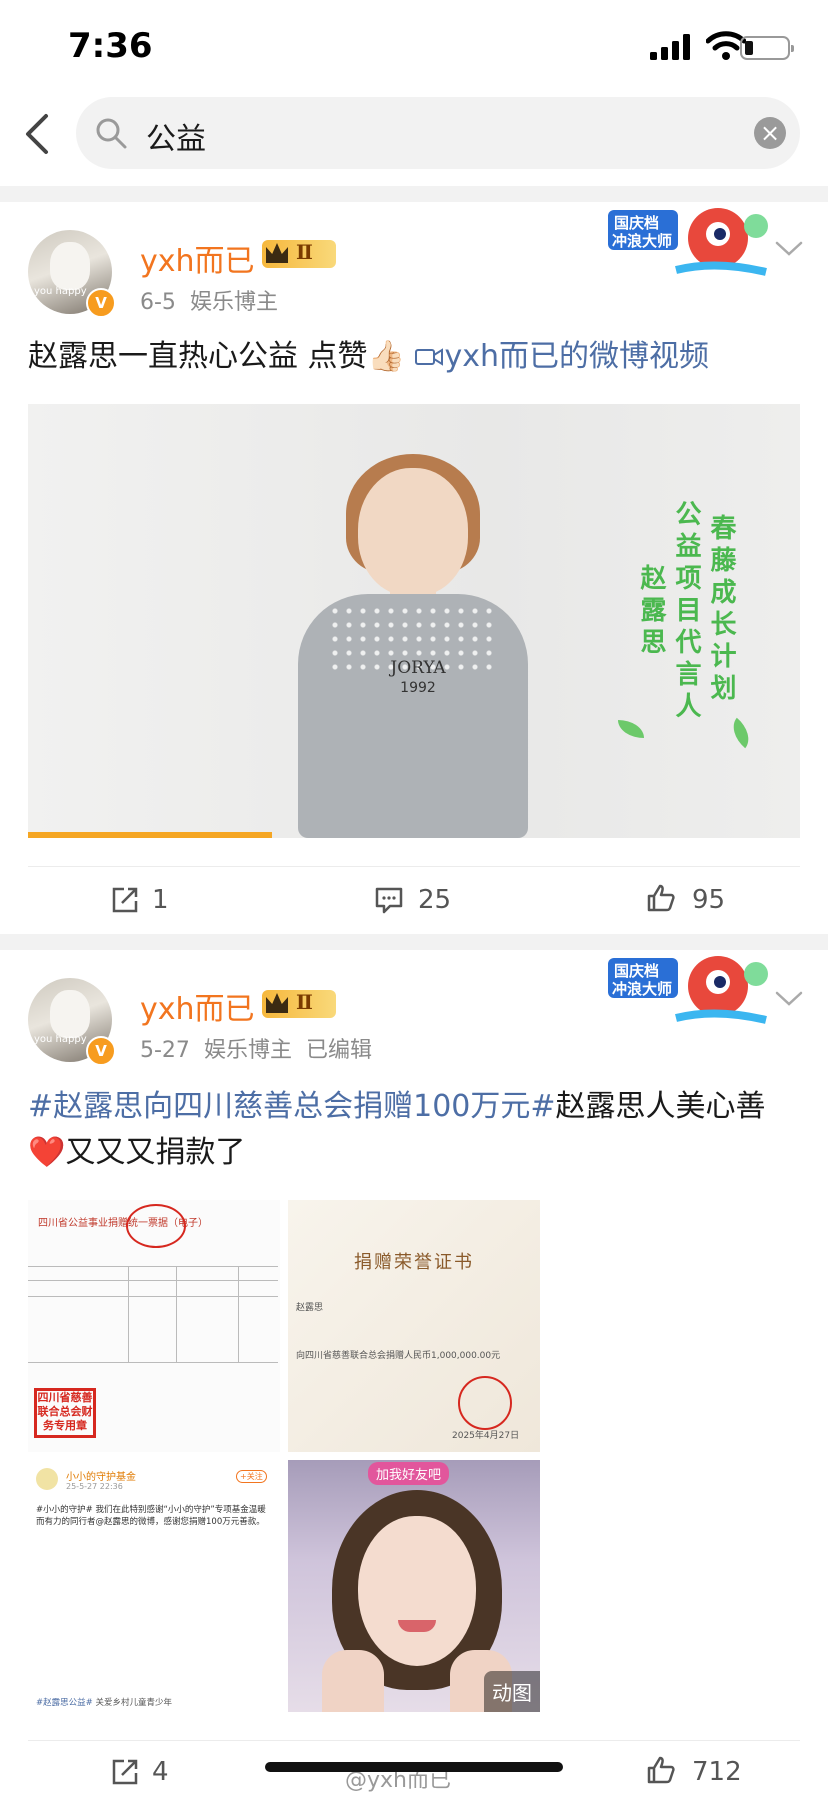  What do you see at coordinates (717, 1772) in the screenshot?
I see `like-count: 712` at bounding box center [717, 1772].